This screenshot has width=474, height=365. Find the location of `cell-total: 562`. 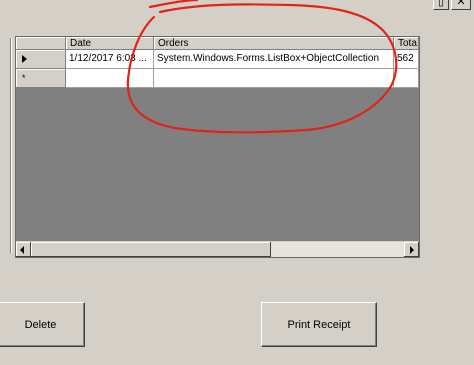

cell-total: 562 is located at coordinates (406, 59).